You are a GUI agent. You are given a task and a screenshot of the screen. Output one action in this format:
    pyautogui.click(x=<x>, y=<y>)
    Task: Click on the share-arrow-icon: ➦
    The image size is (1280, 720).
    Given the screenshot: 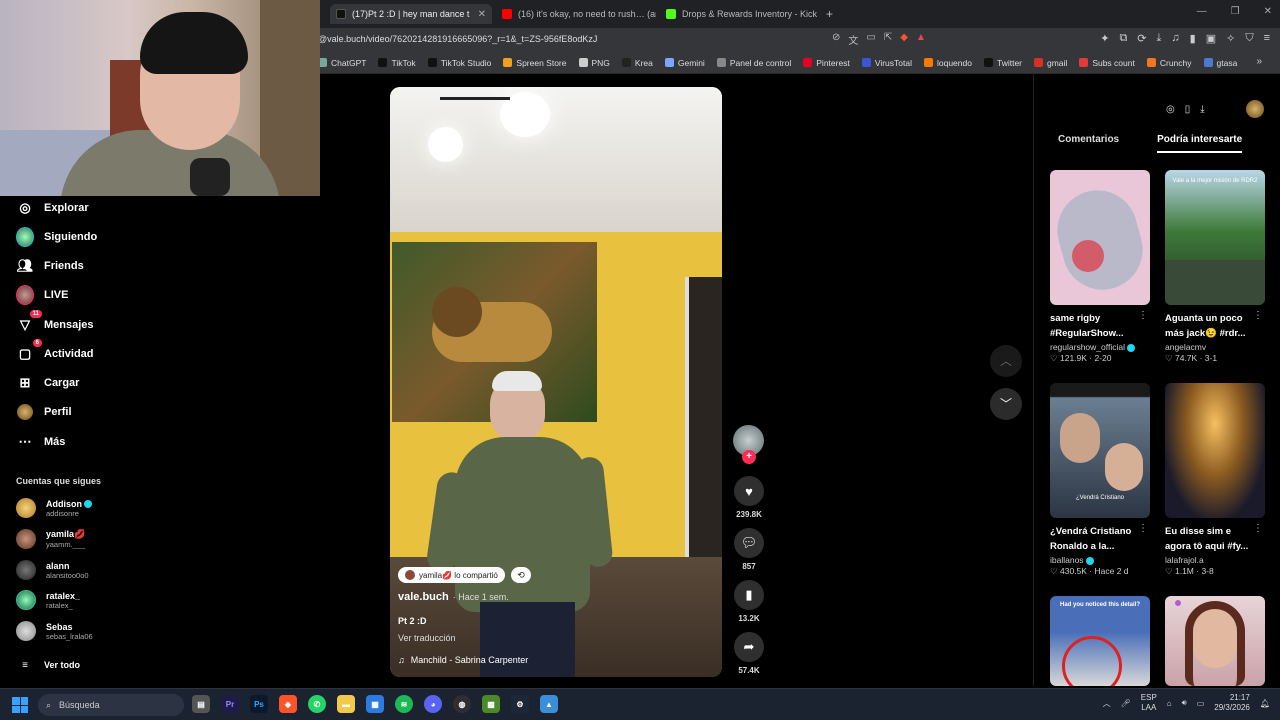 What is the action you would take?
    pyautogui.click(x=749, y=647)
    